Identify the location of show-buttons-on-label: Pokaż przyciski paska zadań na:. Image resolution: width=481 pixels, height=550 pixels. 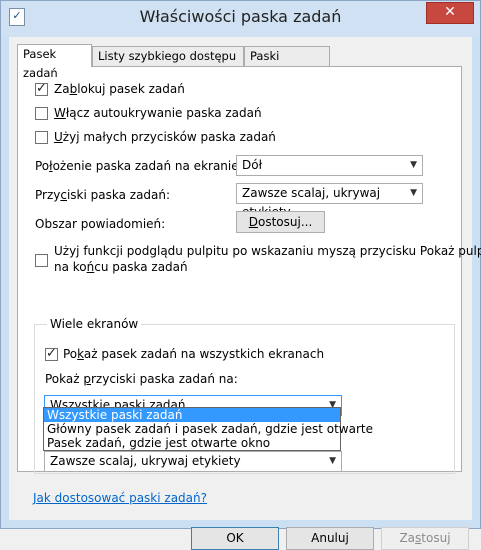
(141, 379).